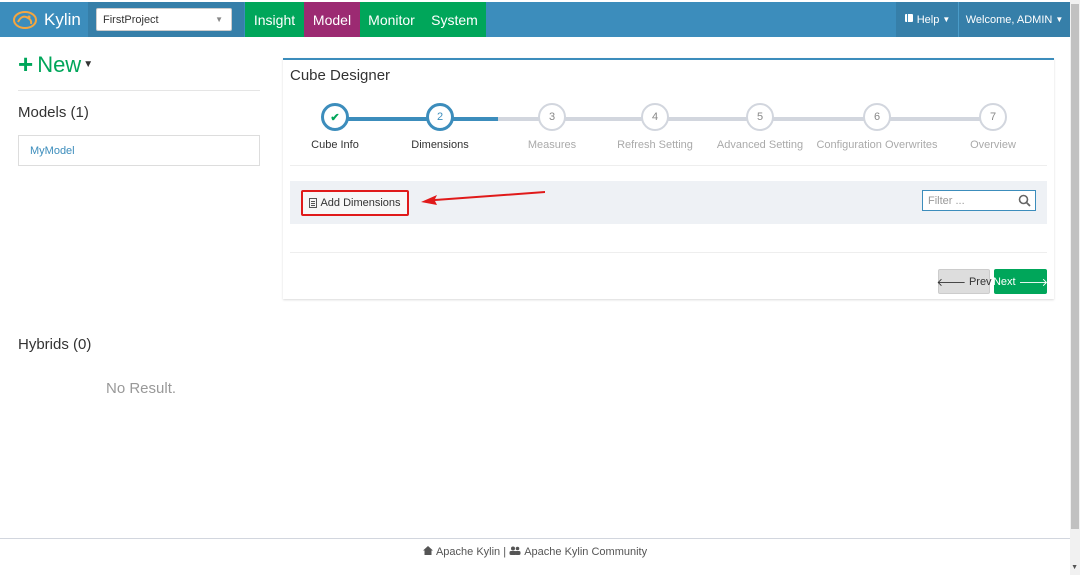 This screenshot has height=575, width=1080. Describe the element at coordinates (440, 117) in the screenshot. I see `step-circle: 2` at that location.